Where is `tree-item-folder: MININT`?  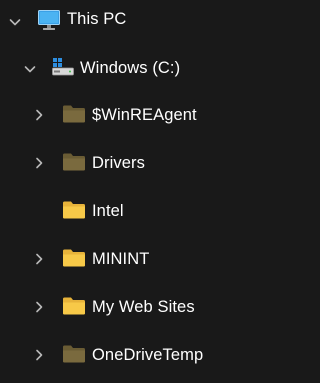
tree-item-folder: MININT is located at coordinates (132, 258).